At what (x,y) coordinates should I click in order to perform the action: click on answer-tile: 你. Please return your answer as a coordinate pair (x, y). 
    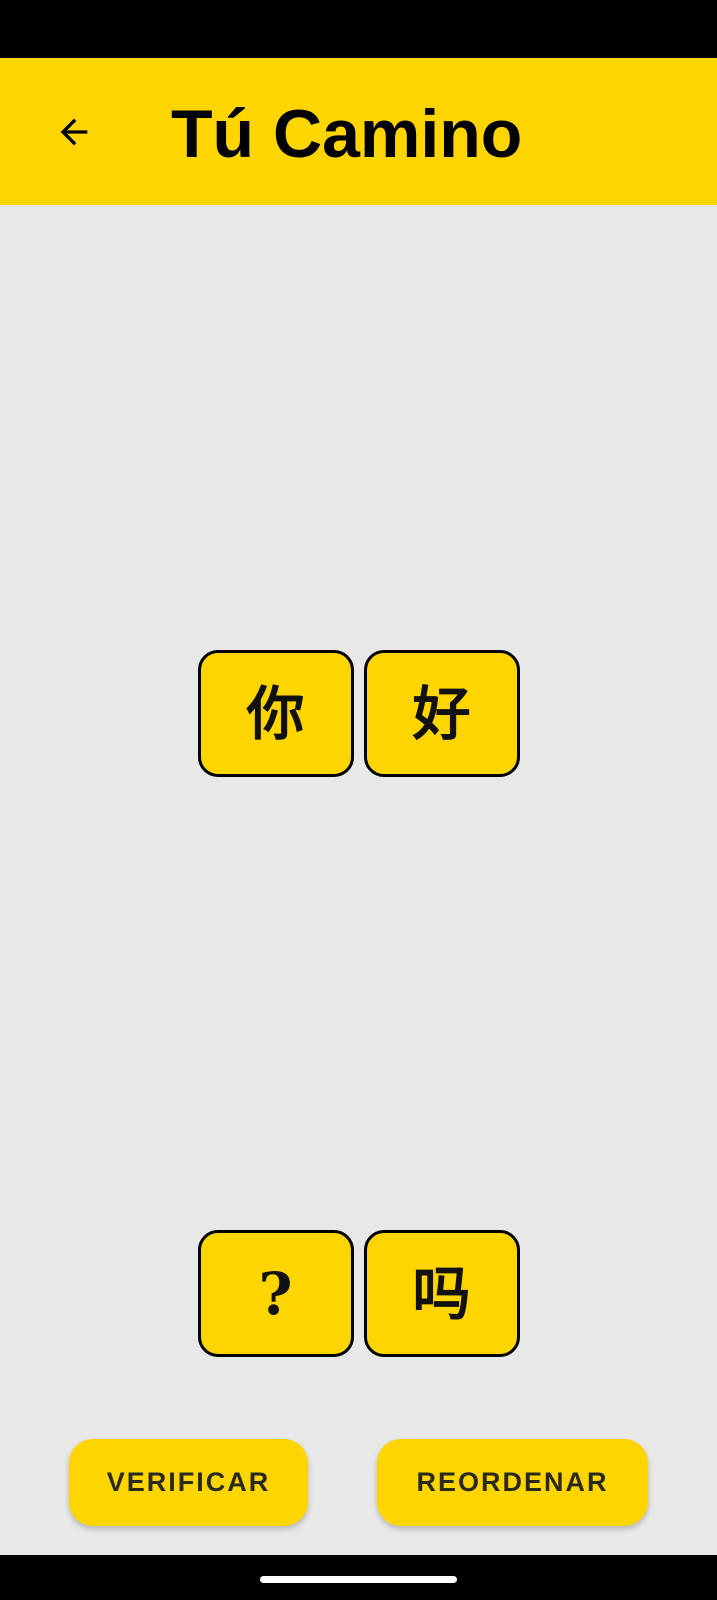
    Looking at the image, I should click on (275, 713).